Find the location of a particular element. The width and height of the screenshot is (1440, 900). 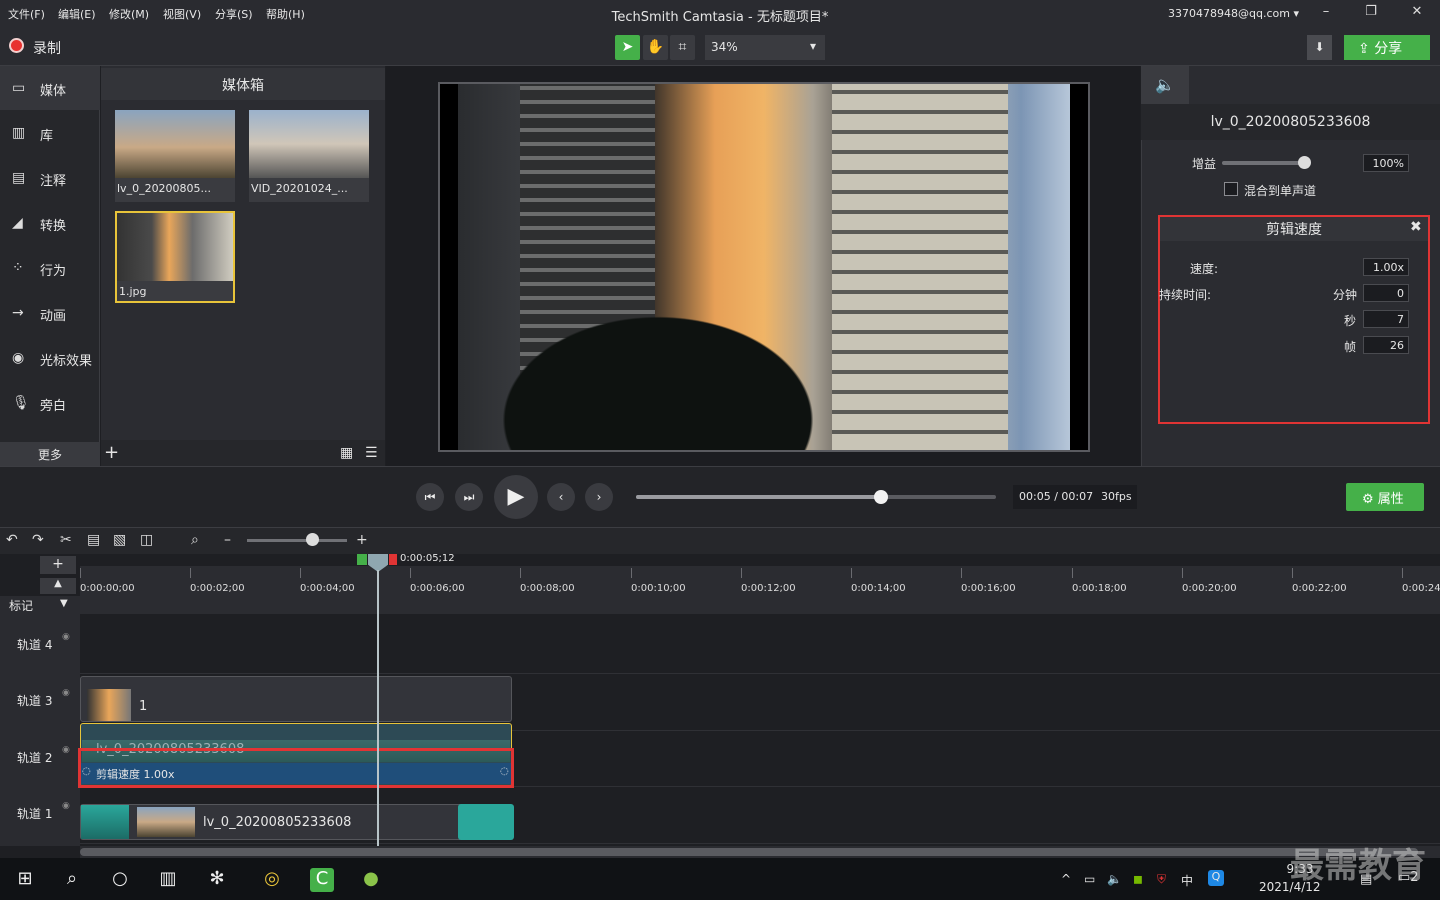

split-icon: ◫ is located at coordinates (146, 540).